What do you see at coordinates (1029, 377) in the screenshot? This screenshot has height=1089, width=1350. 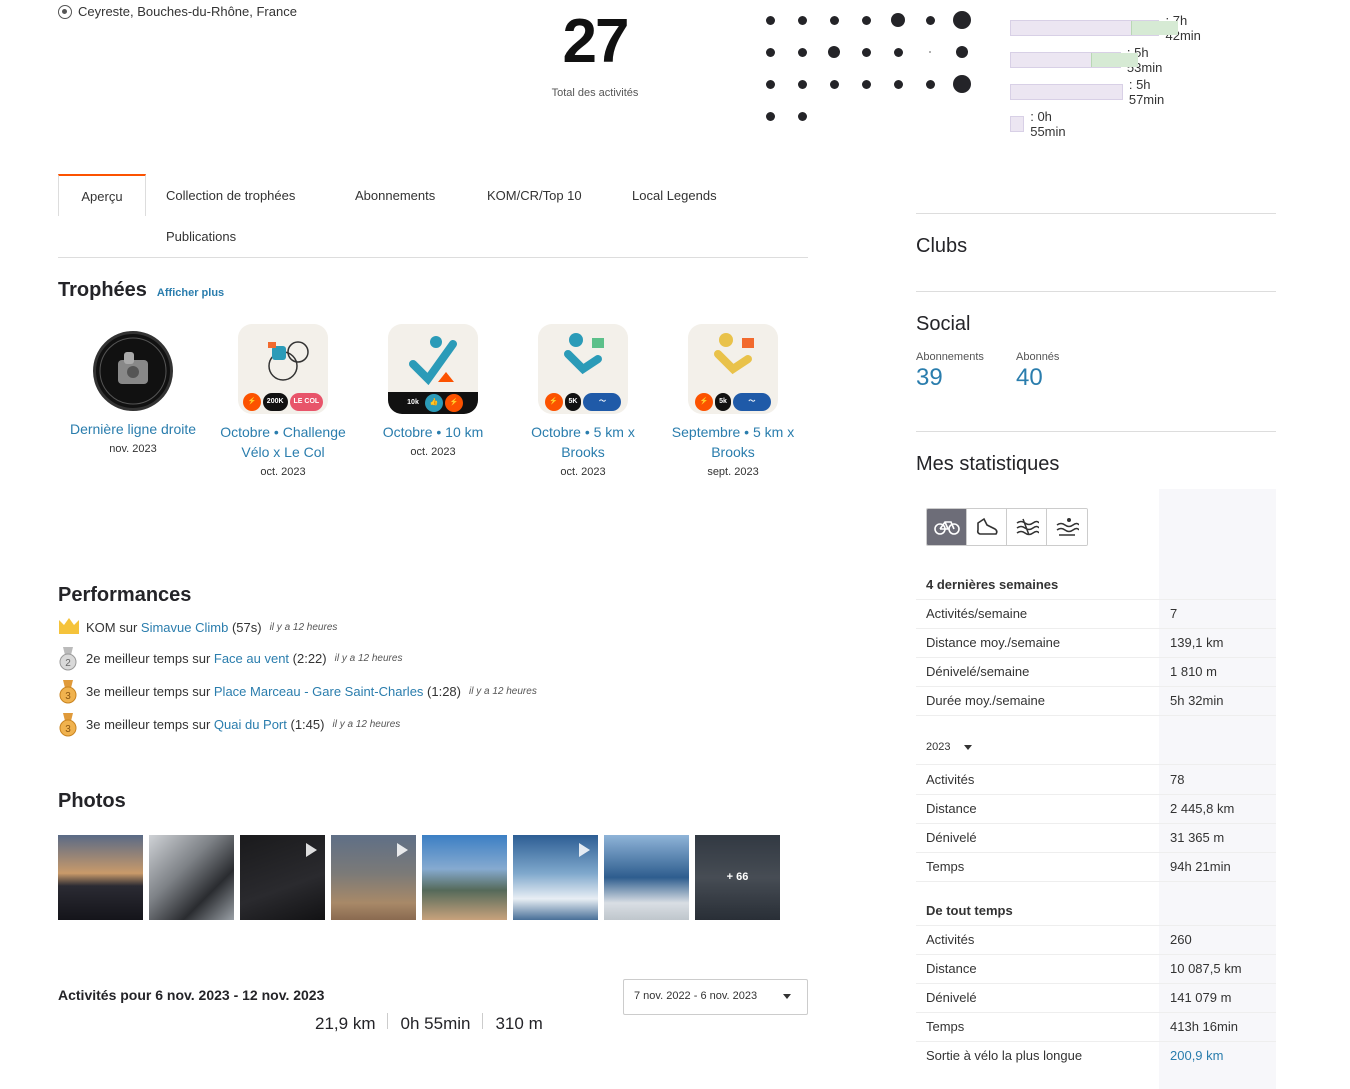 I see `followers-count: 40` at bounding box center [1029, 377].